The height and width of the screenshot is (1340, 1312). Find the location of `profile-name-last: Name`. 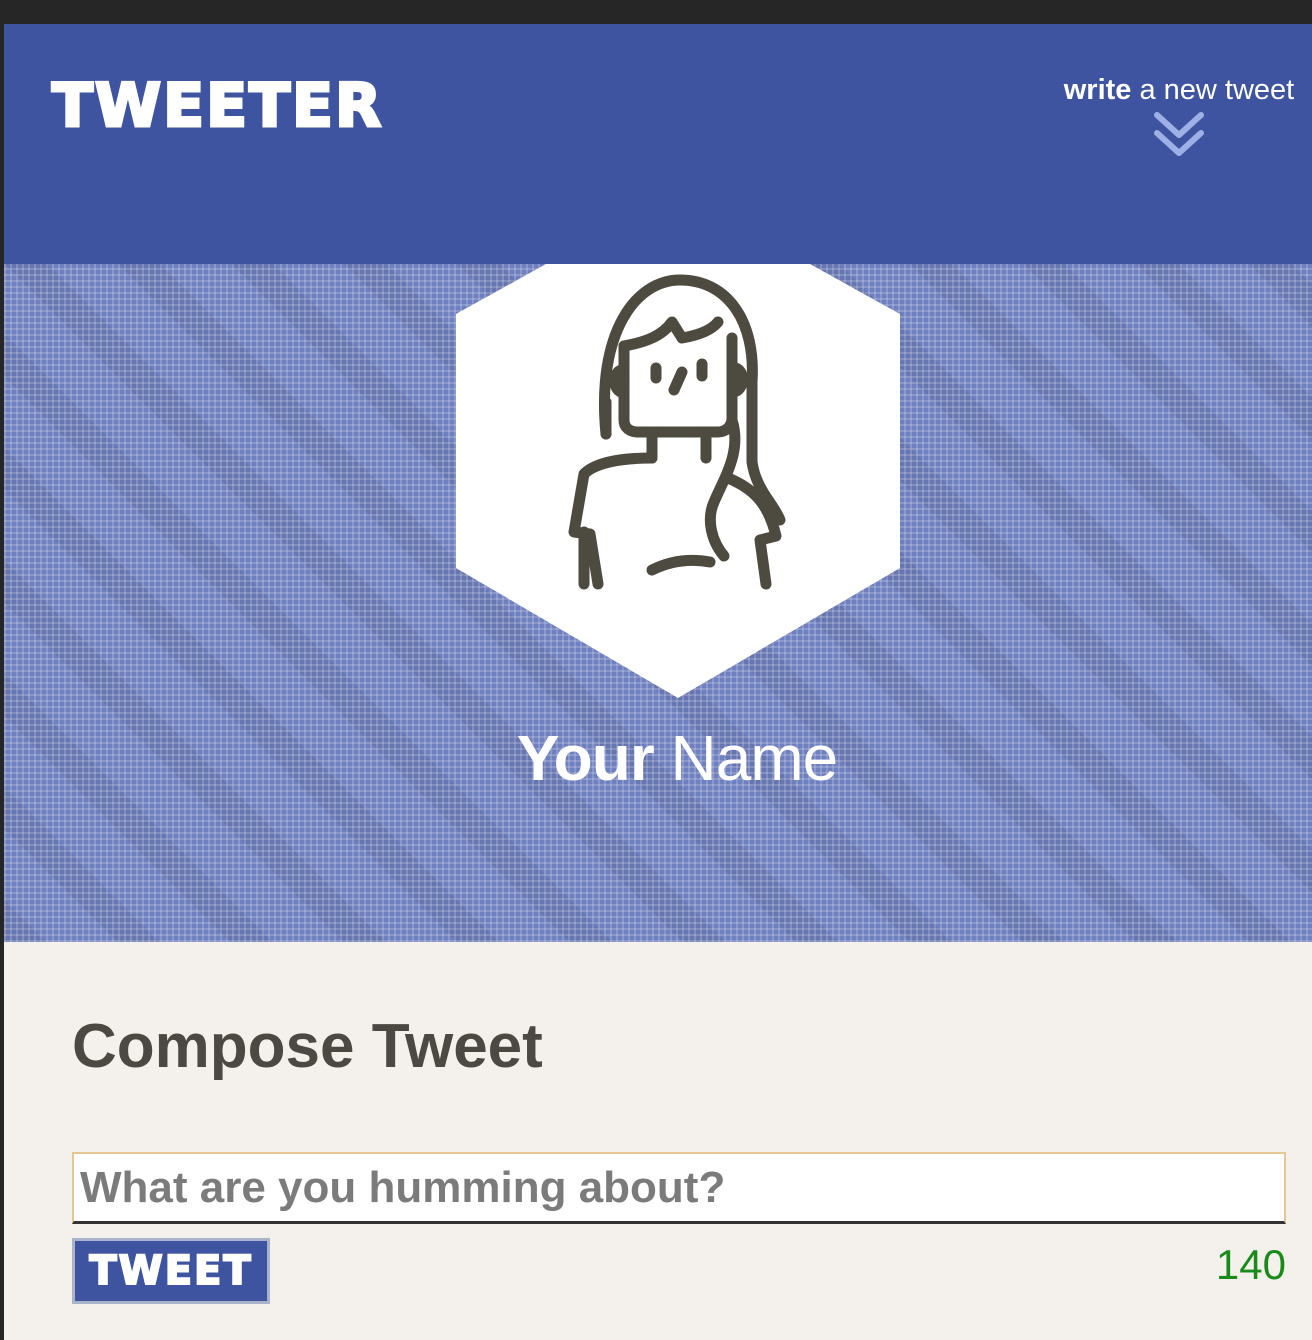

profile-name-last: Name is located at coordinates (746, 758).